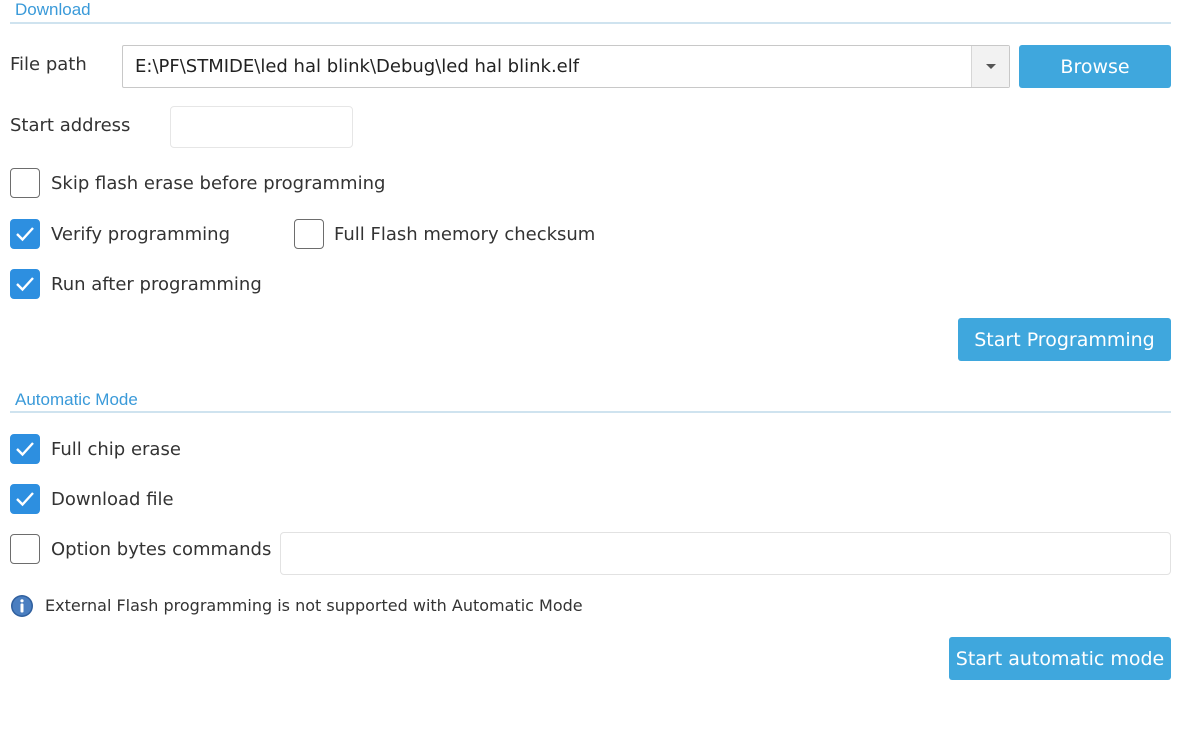 This screenshot has width=1193, height=753. I want to click on dropdown-button, so click(990, 66).